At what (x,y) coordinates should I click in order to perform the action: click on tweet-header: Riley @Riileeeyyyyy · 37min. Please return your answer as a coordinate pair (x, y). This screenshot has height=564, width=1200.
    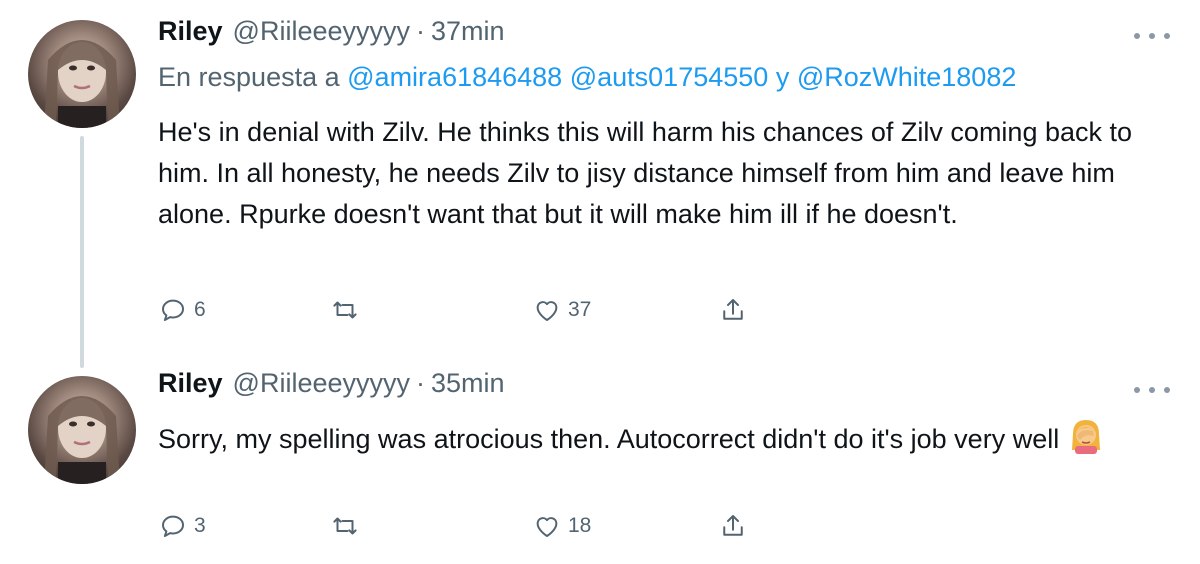
    Looking at the image, I should click on (331, 36).